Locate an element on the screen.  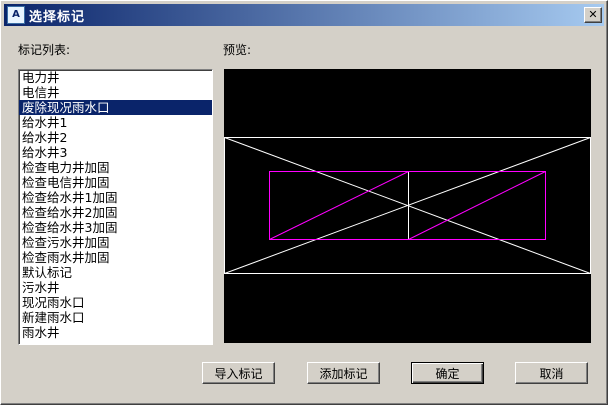
app-icon: A is located at coordinates (16, 15).